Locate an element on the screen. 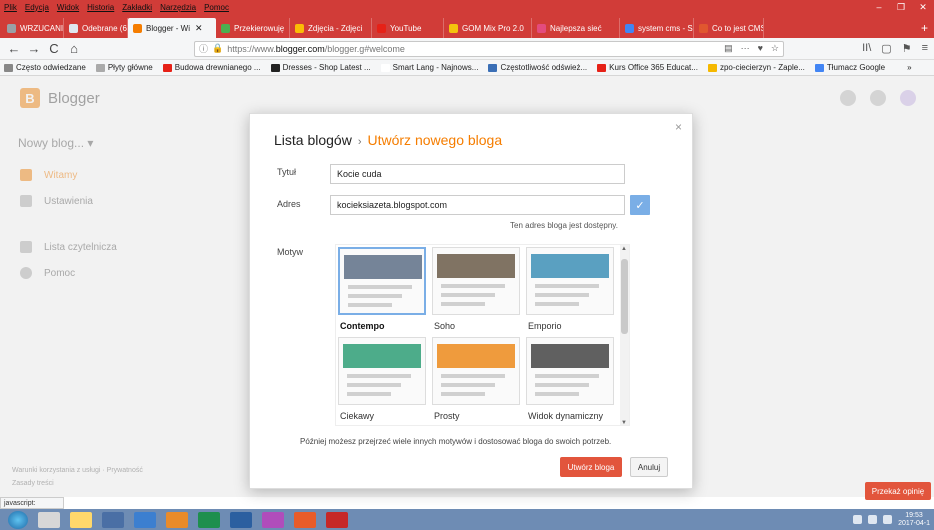  menu-history: Historia is located at coordinates (100, 7).